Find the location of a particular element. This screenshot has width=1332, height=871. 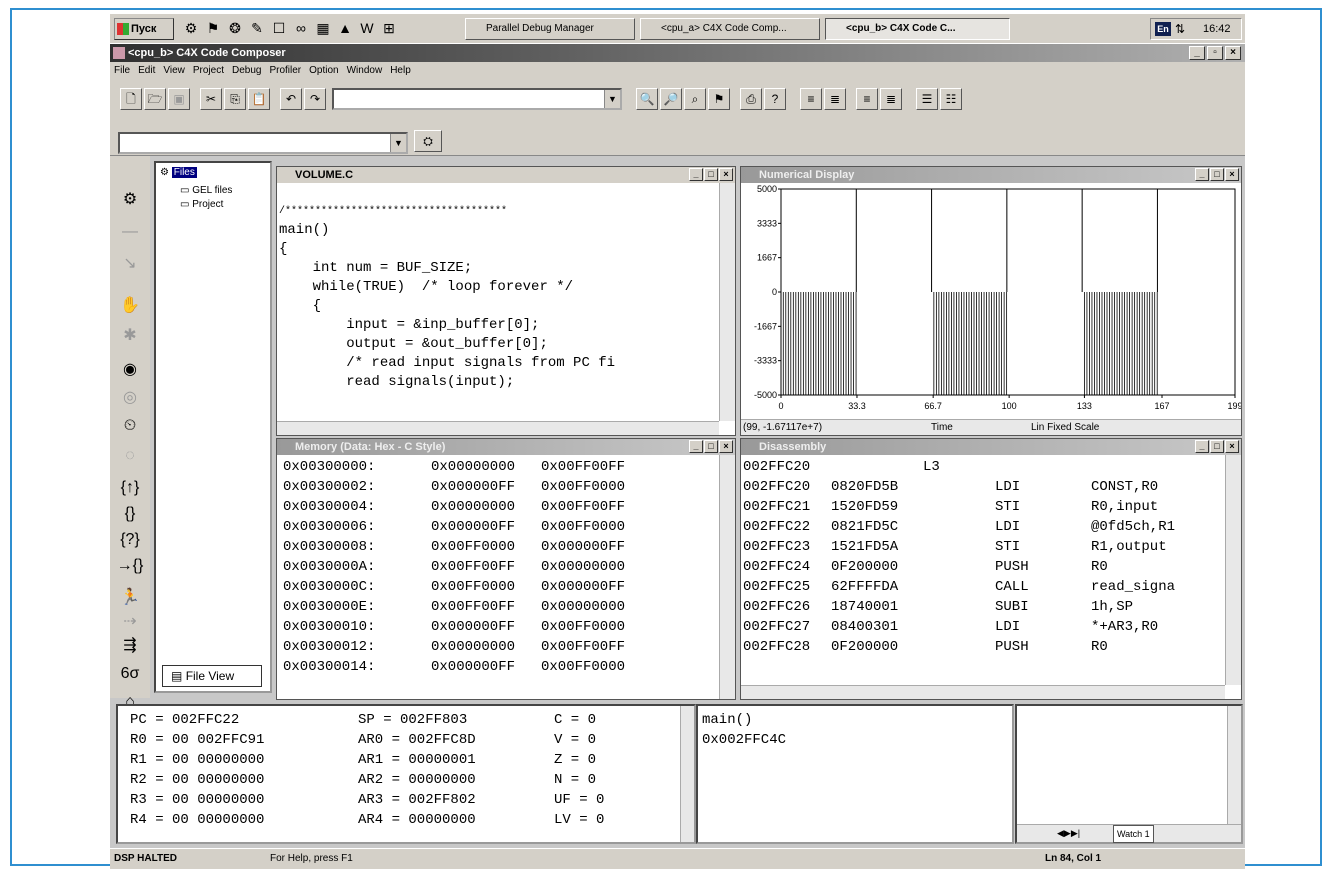

disassembly-row: 002FFC25 62FFFFDA CALL read_signa is located at coordinates (983, 587).